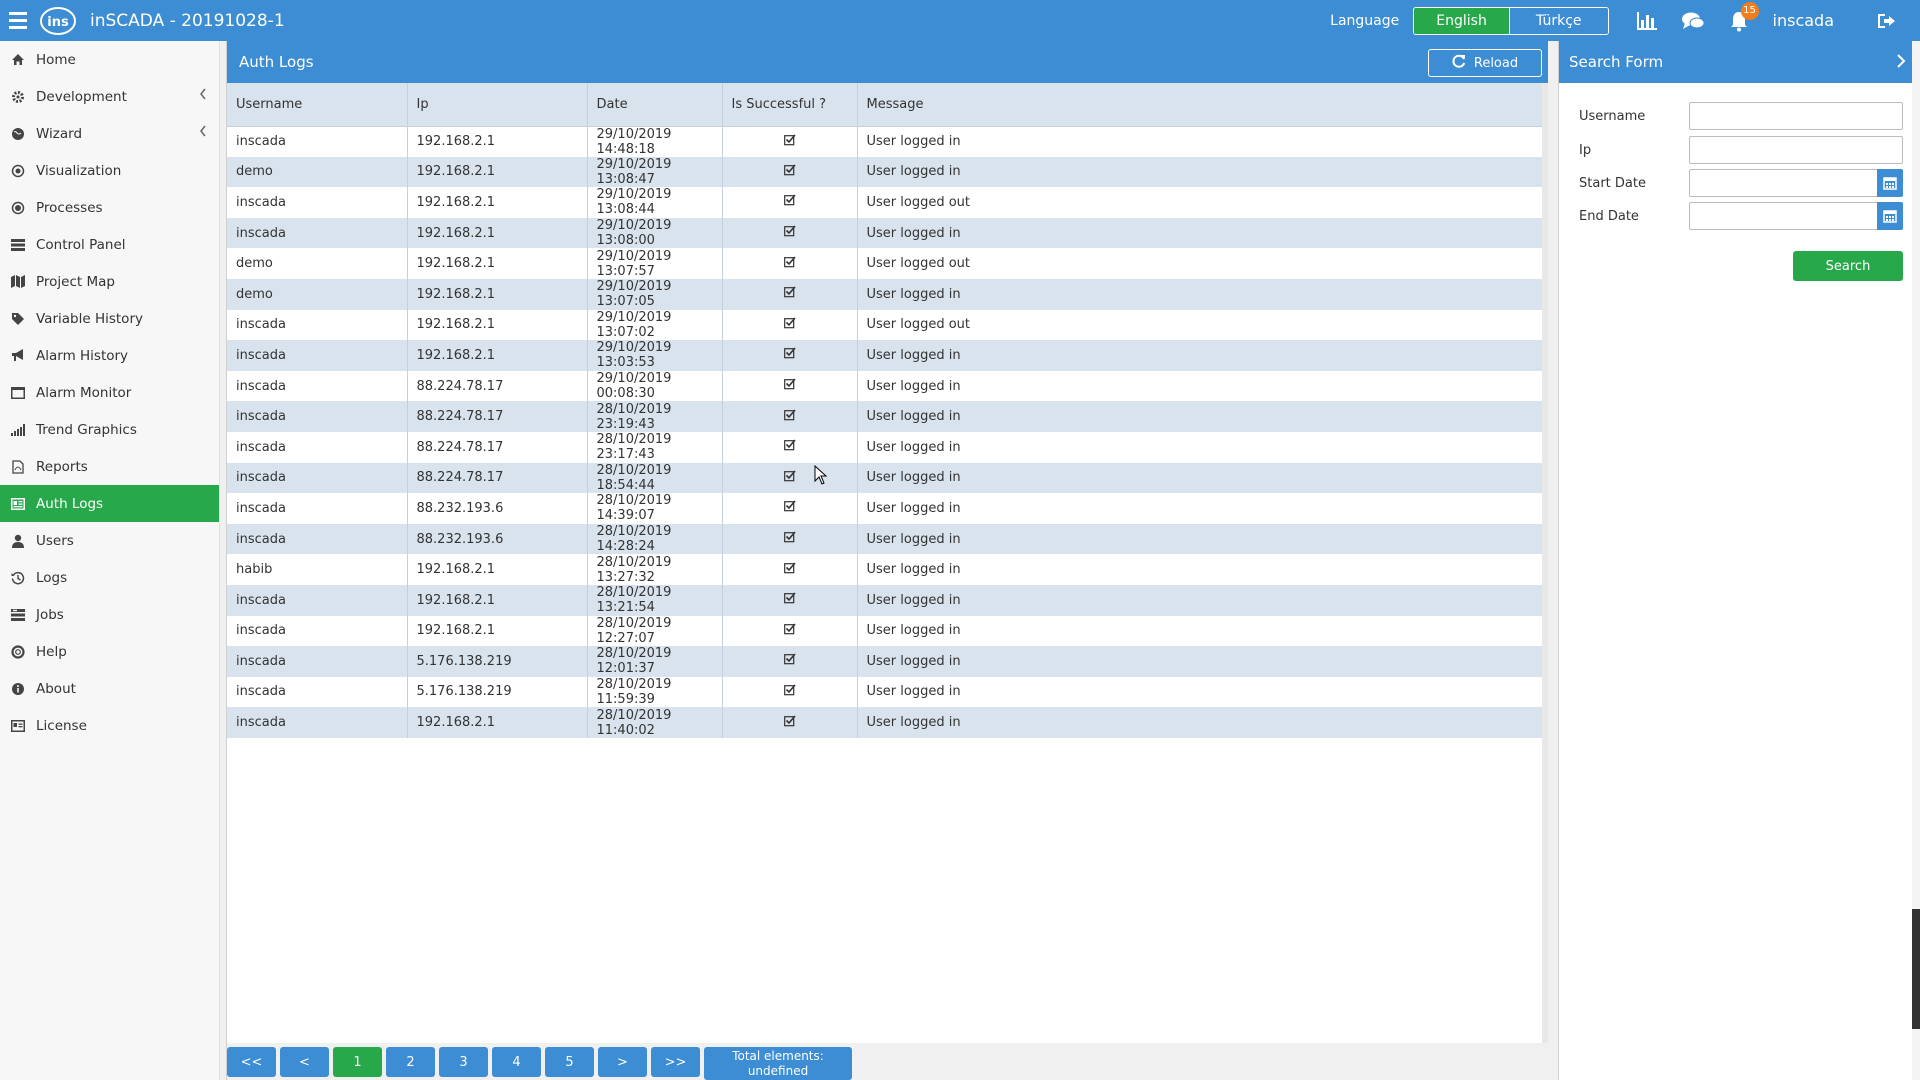  What do you see at coordinates (569, 1062) in the screenshot?
I see `page-5-button: 5` at bounding box center [569, 1062].